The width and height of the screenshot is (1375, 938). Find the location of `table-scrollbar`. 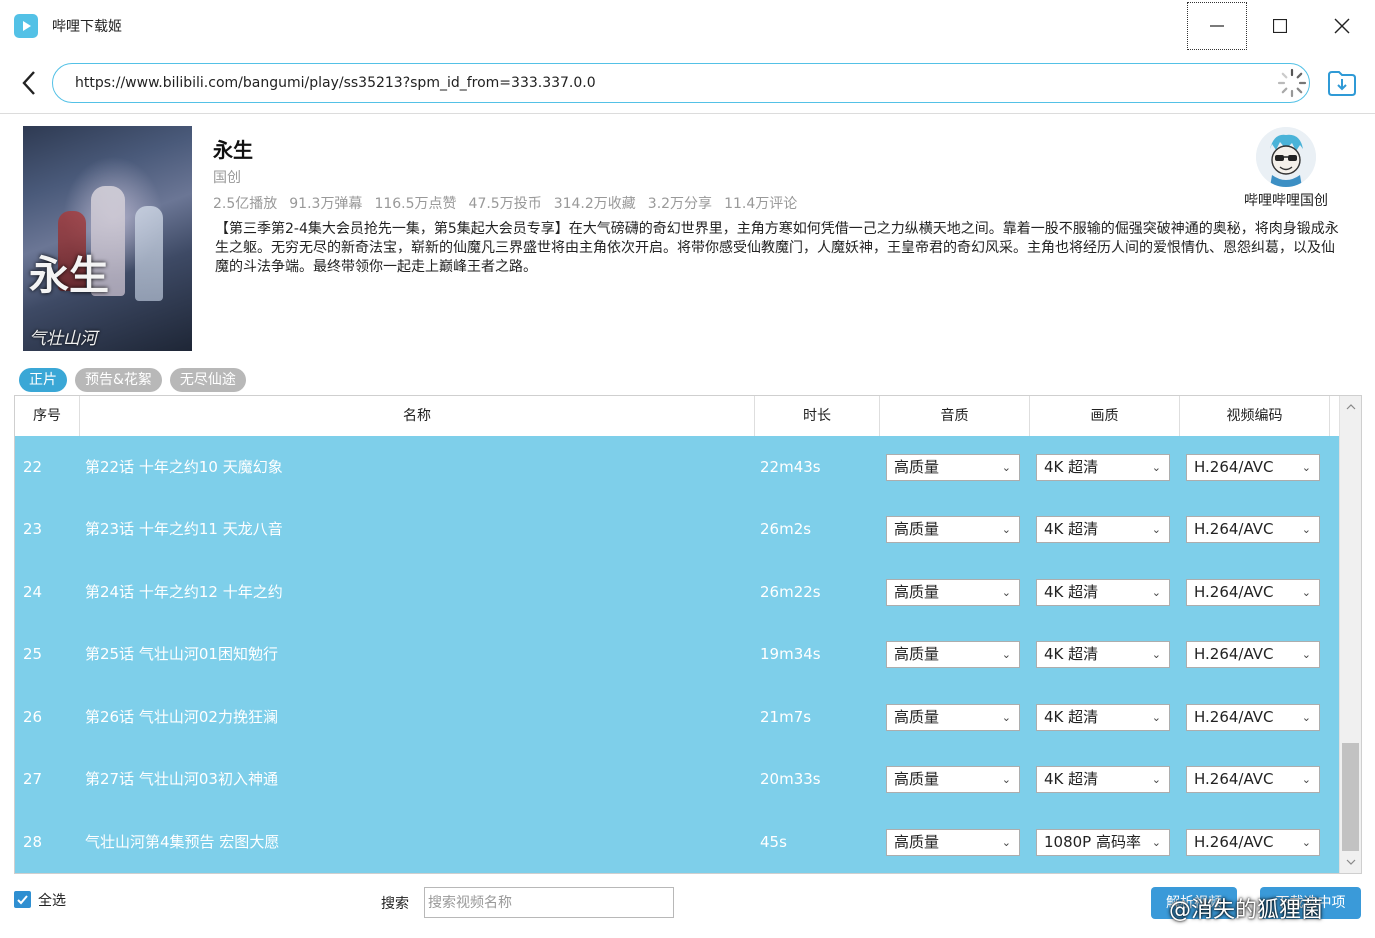

table-scrollbar is located at coordinates (1350, 634).